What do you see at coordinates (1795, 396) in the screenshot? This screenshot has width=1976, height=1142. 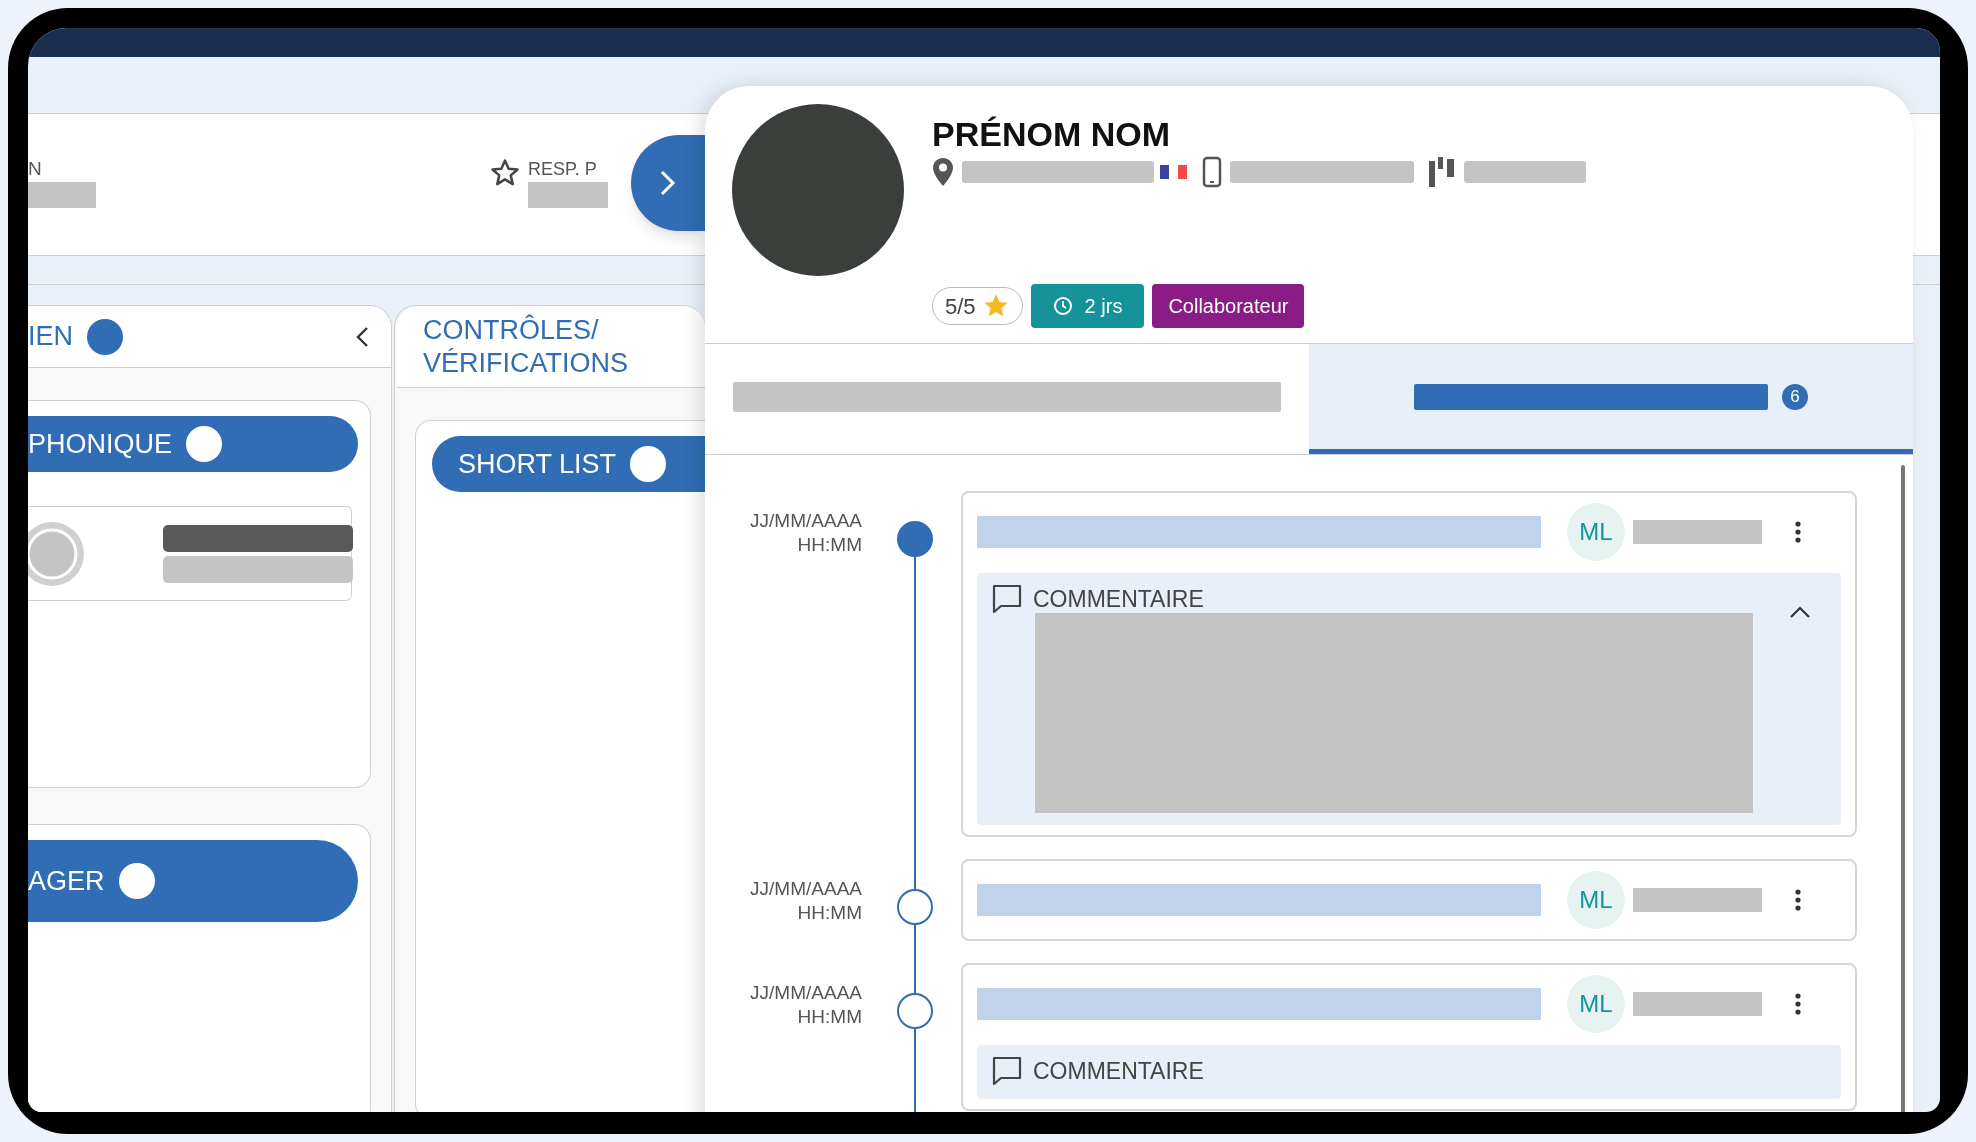 I see `count-badge: 6` at bounding box center [1795, 396].